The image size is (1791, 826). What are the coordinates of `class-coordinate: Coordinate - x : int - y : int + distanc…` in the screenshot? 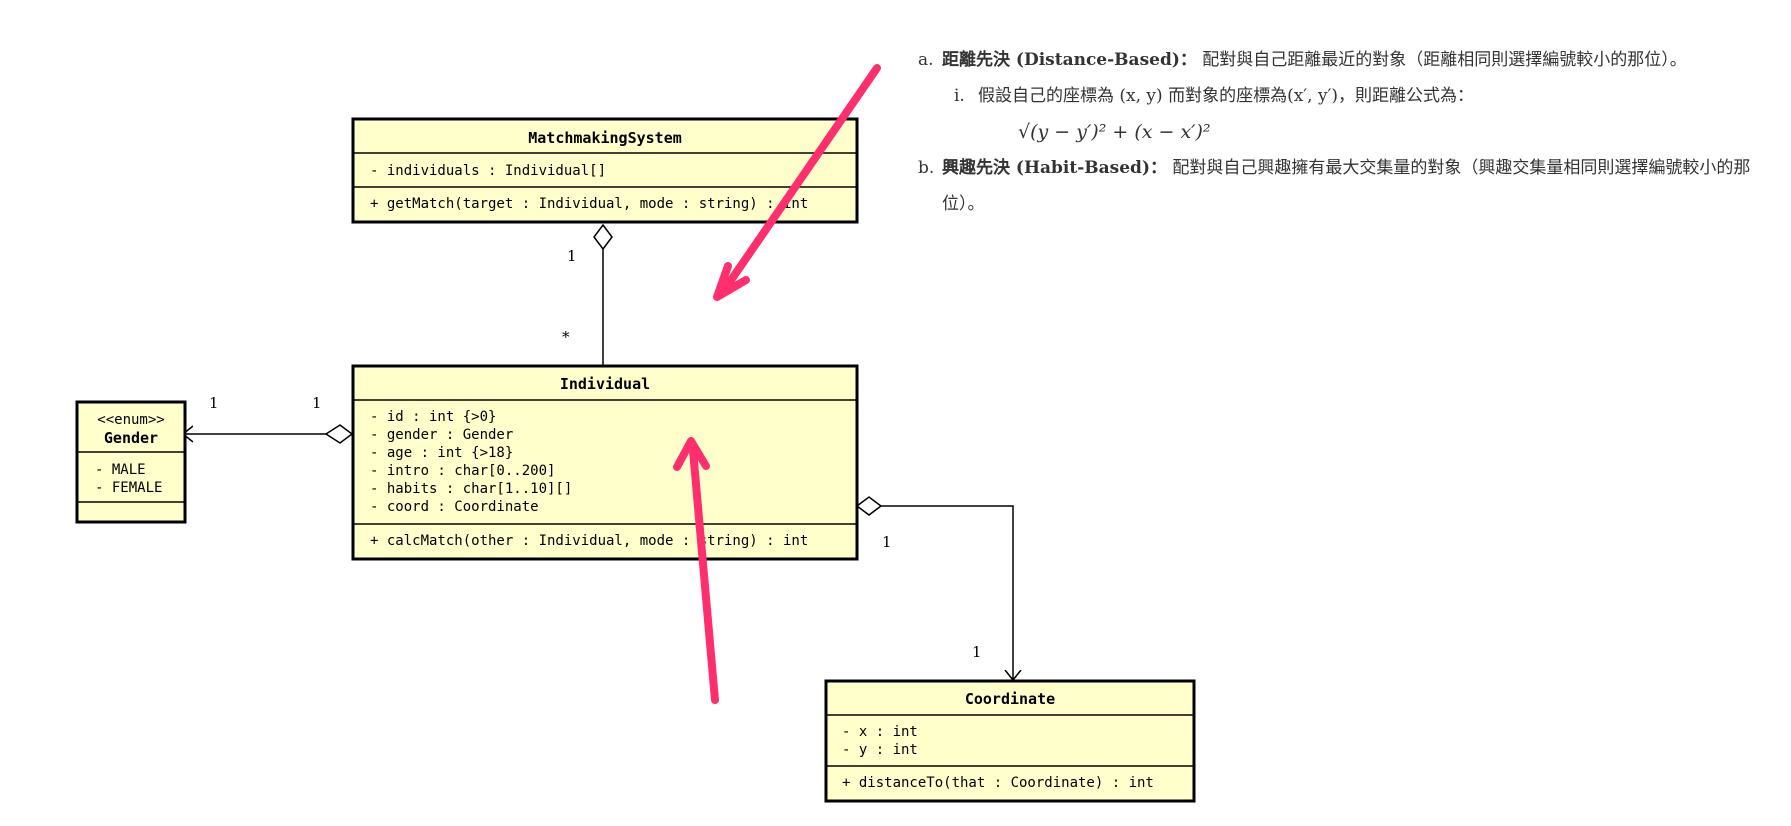 It's located at (1010, 741).